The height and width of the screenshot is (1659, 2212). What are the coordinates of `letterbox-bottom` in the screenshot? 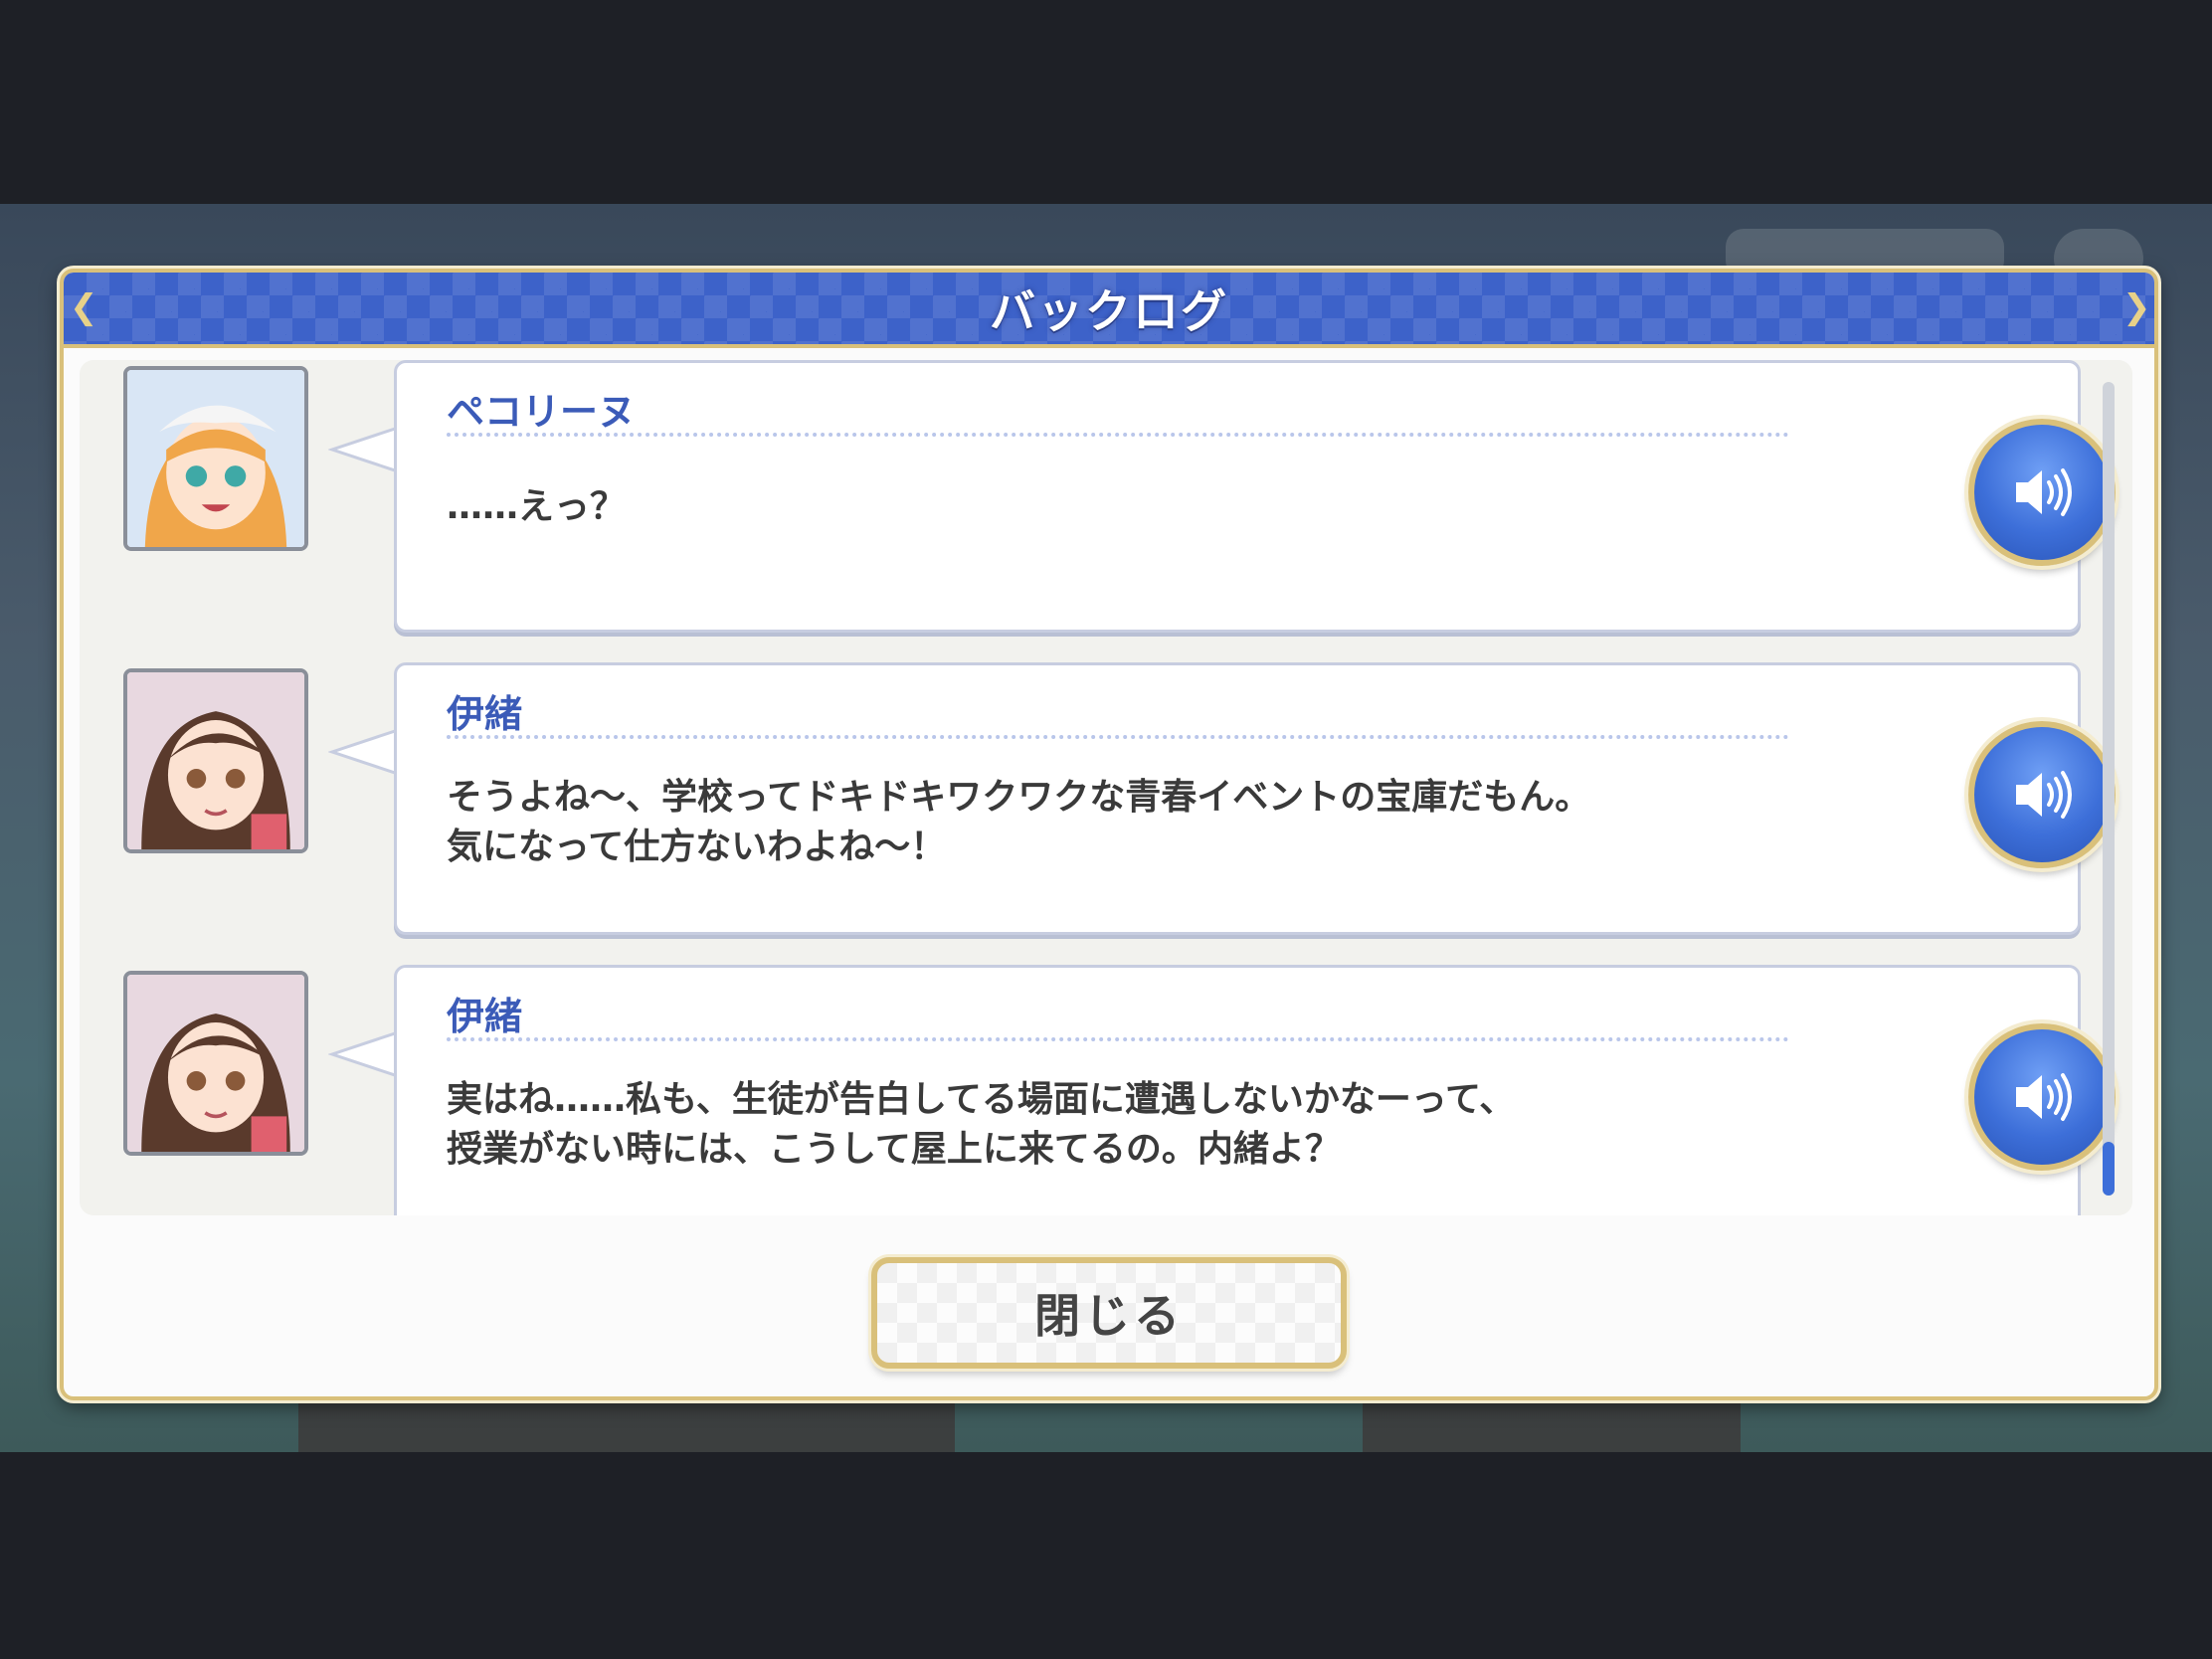 It's located at (1106, 1555).